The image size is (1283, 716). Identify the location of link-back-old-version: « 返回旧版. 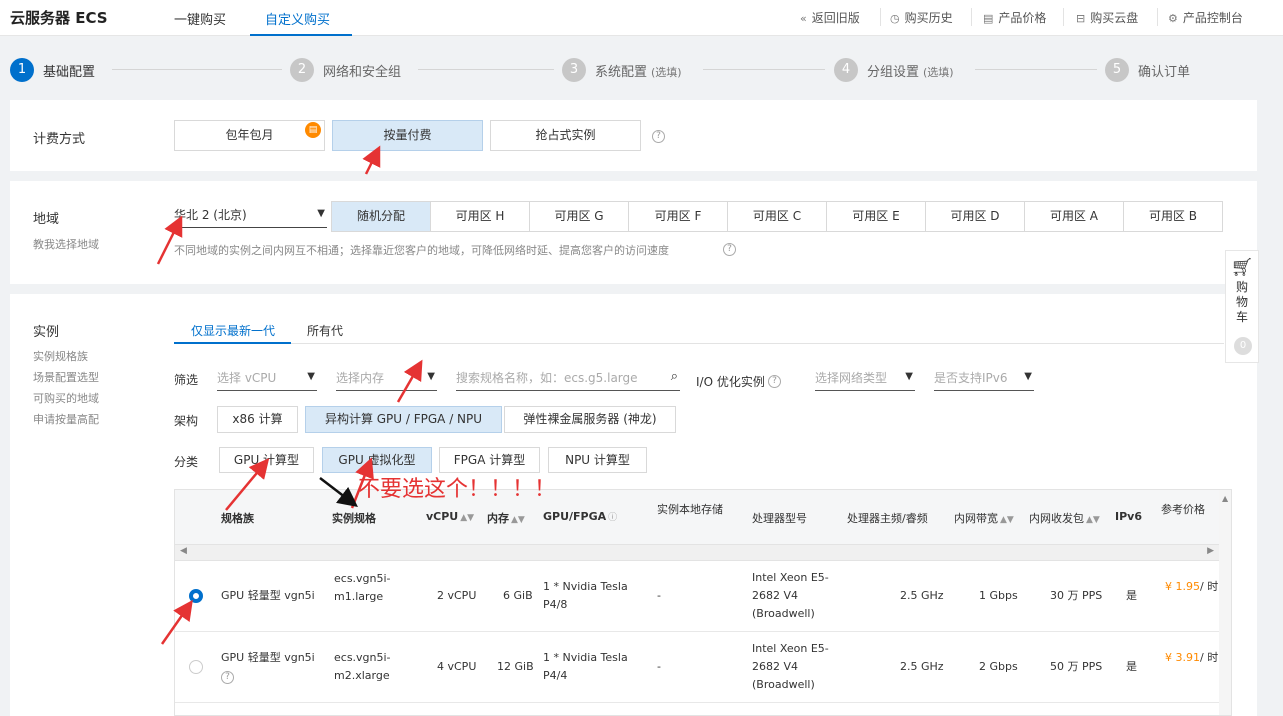
(830, 17).